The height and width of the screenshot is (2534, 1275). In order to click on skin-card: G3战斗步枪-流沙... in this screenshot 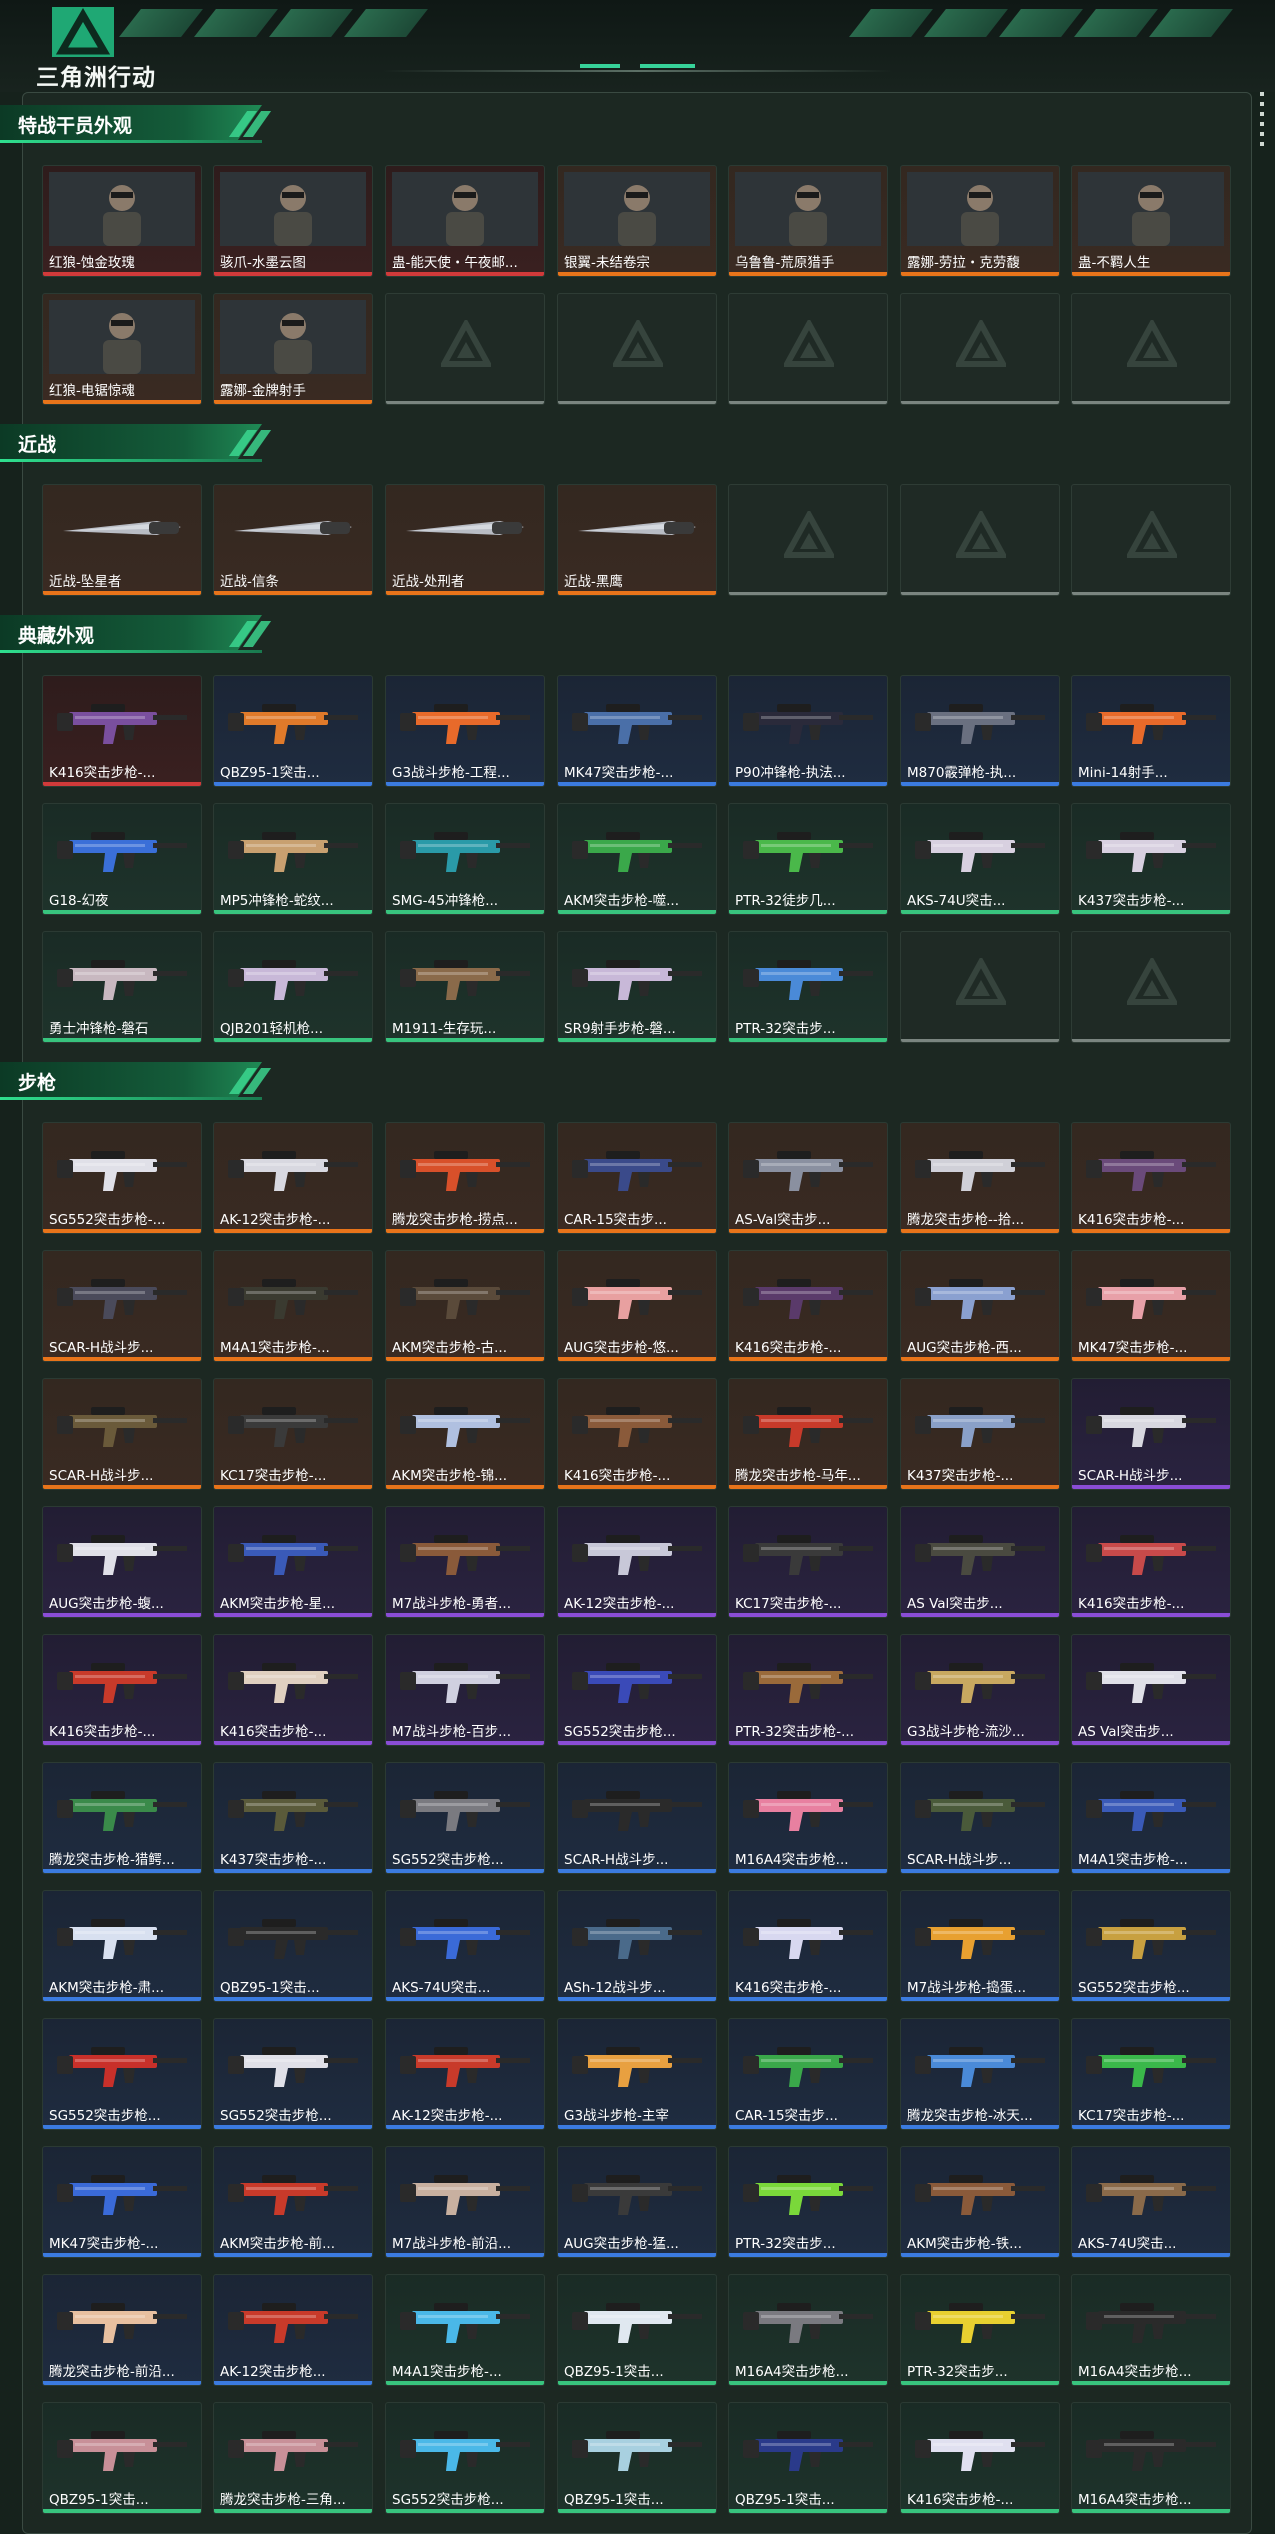, I will do `click(980, 1690)`.